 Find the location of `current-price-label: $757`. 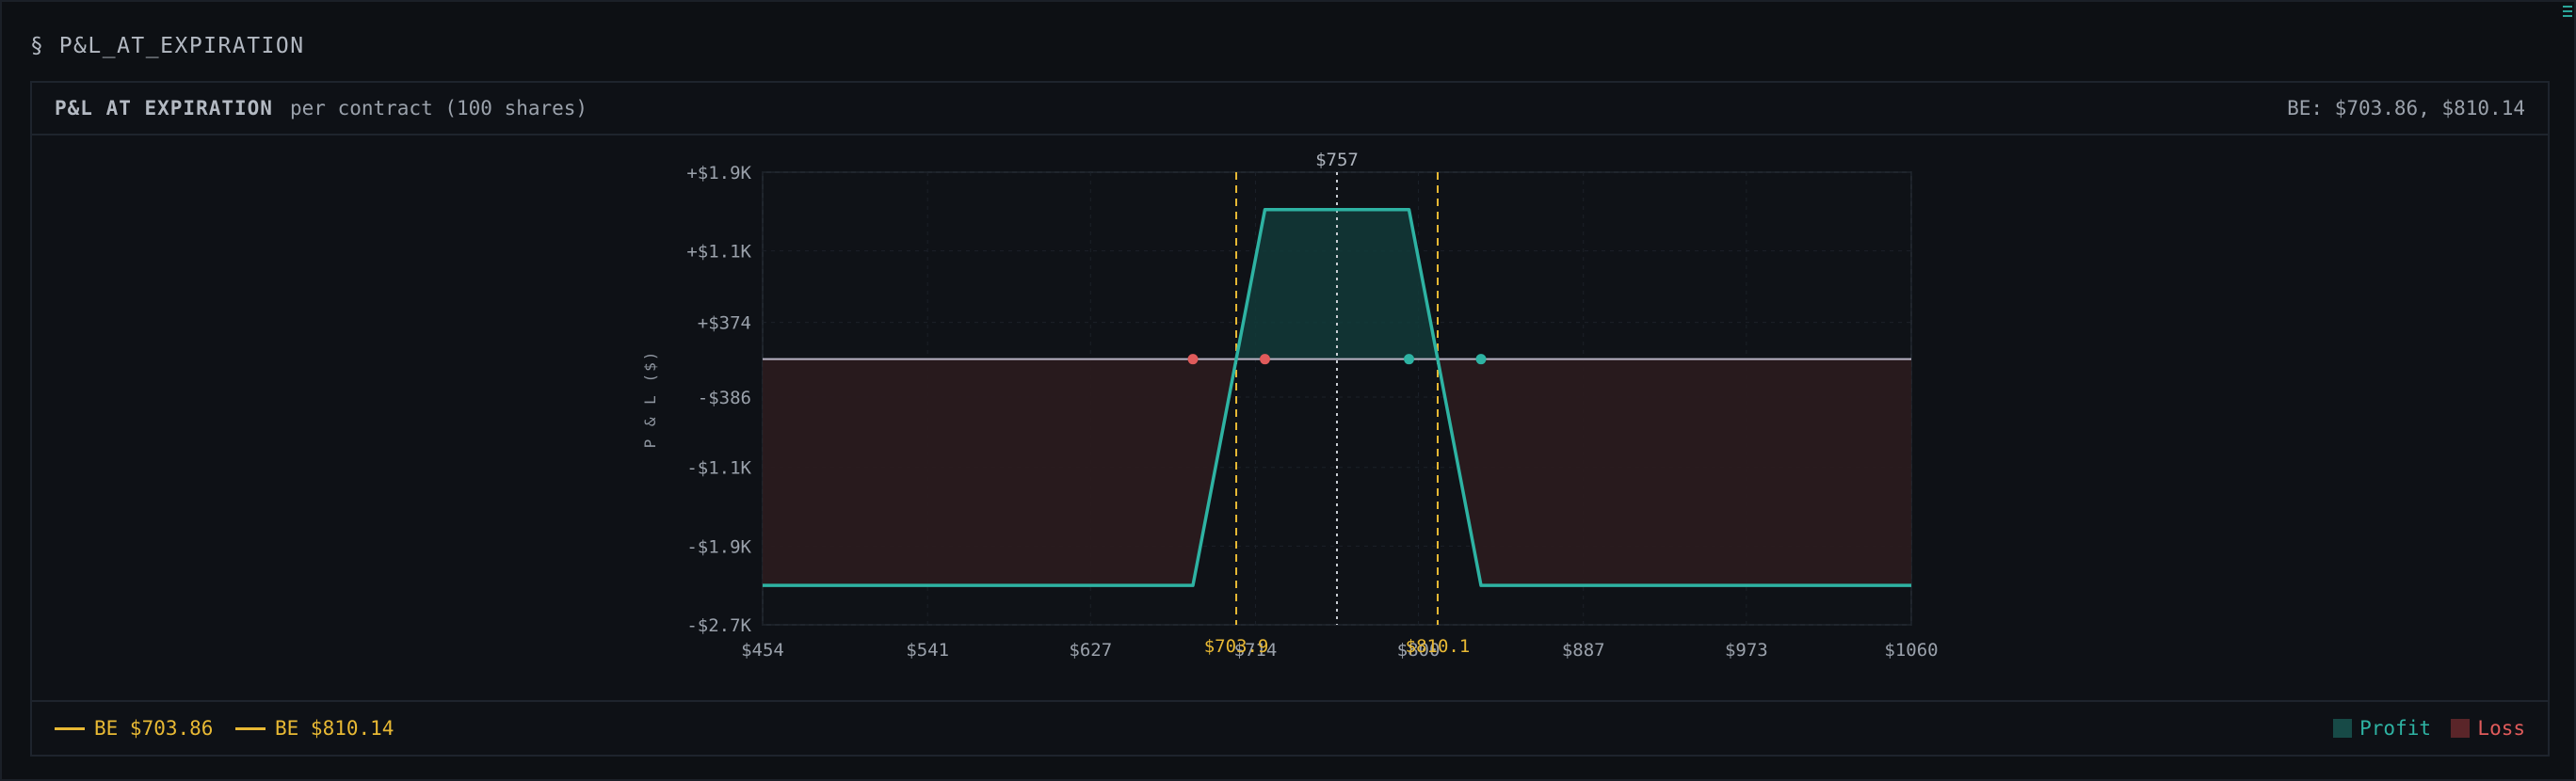

current-price-label: $757 is located at coordinates (1337, 160).